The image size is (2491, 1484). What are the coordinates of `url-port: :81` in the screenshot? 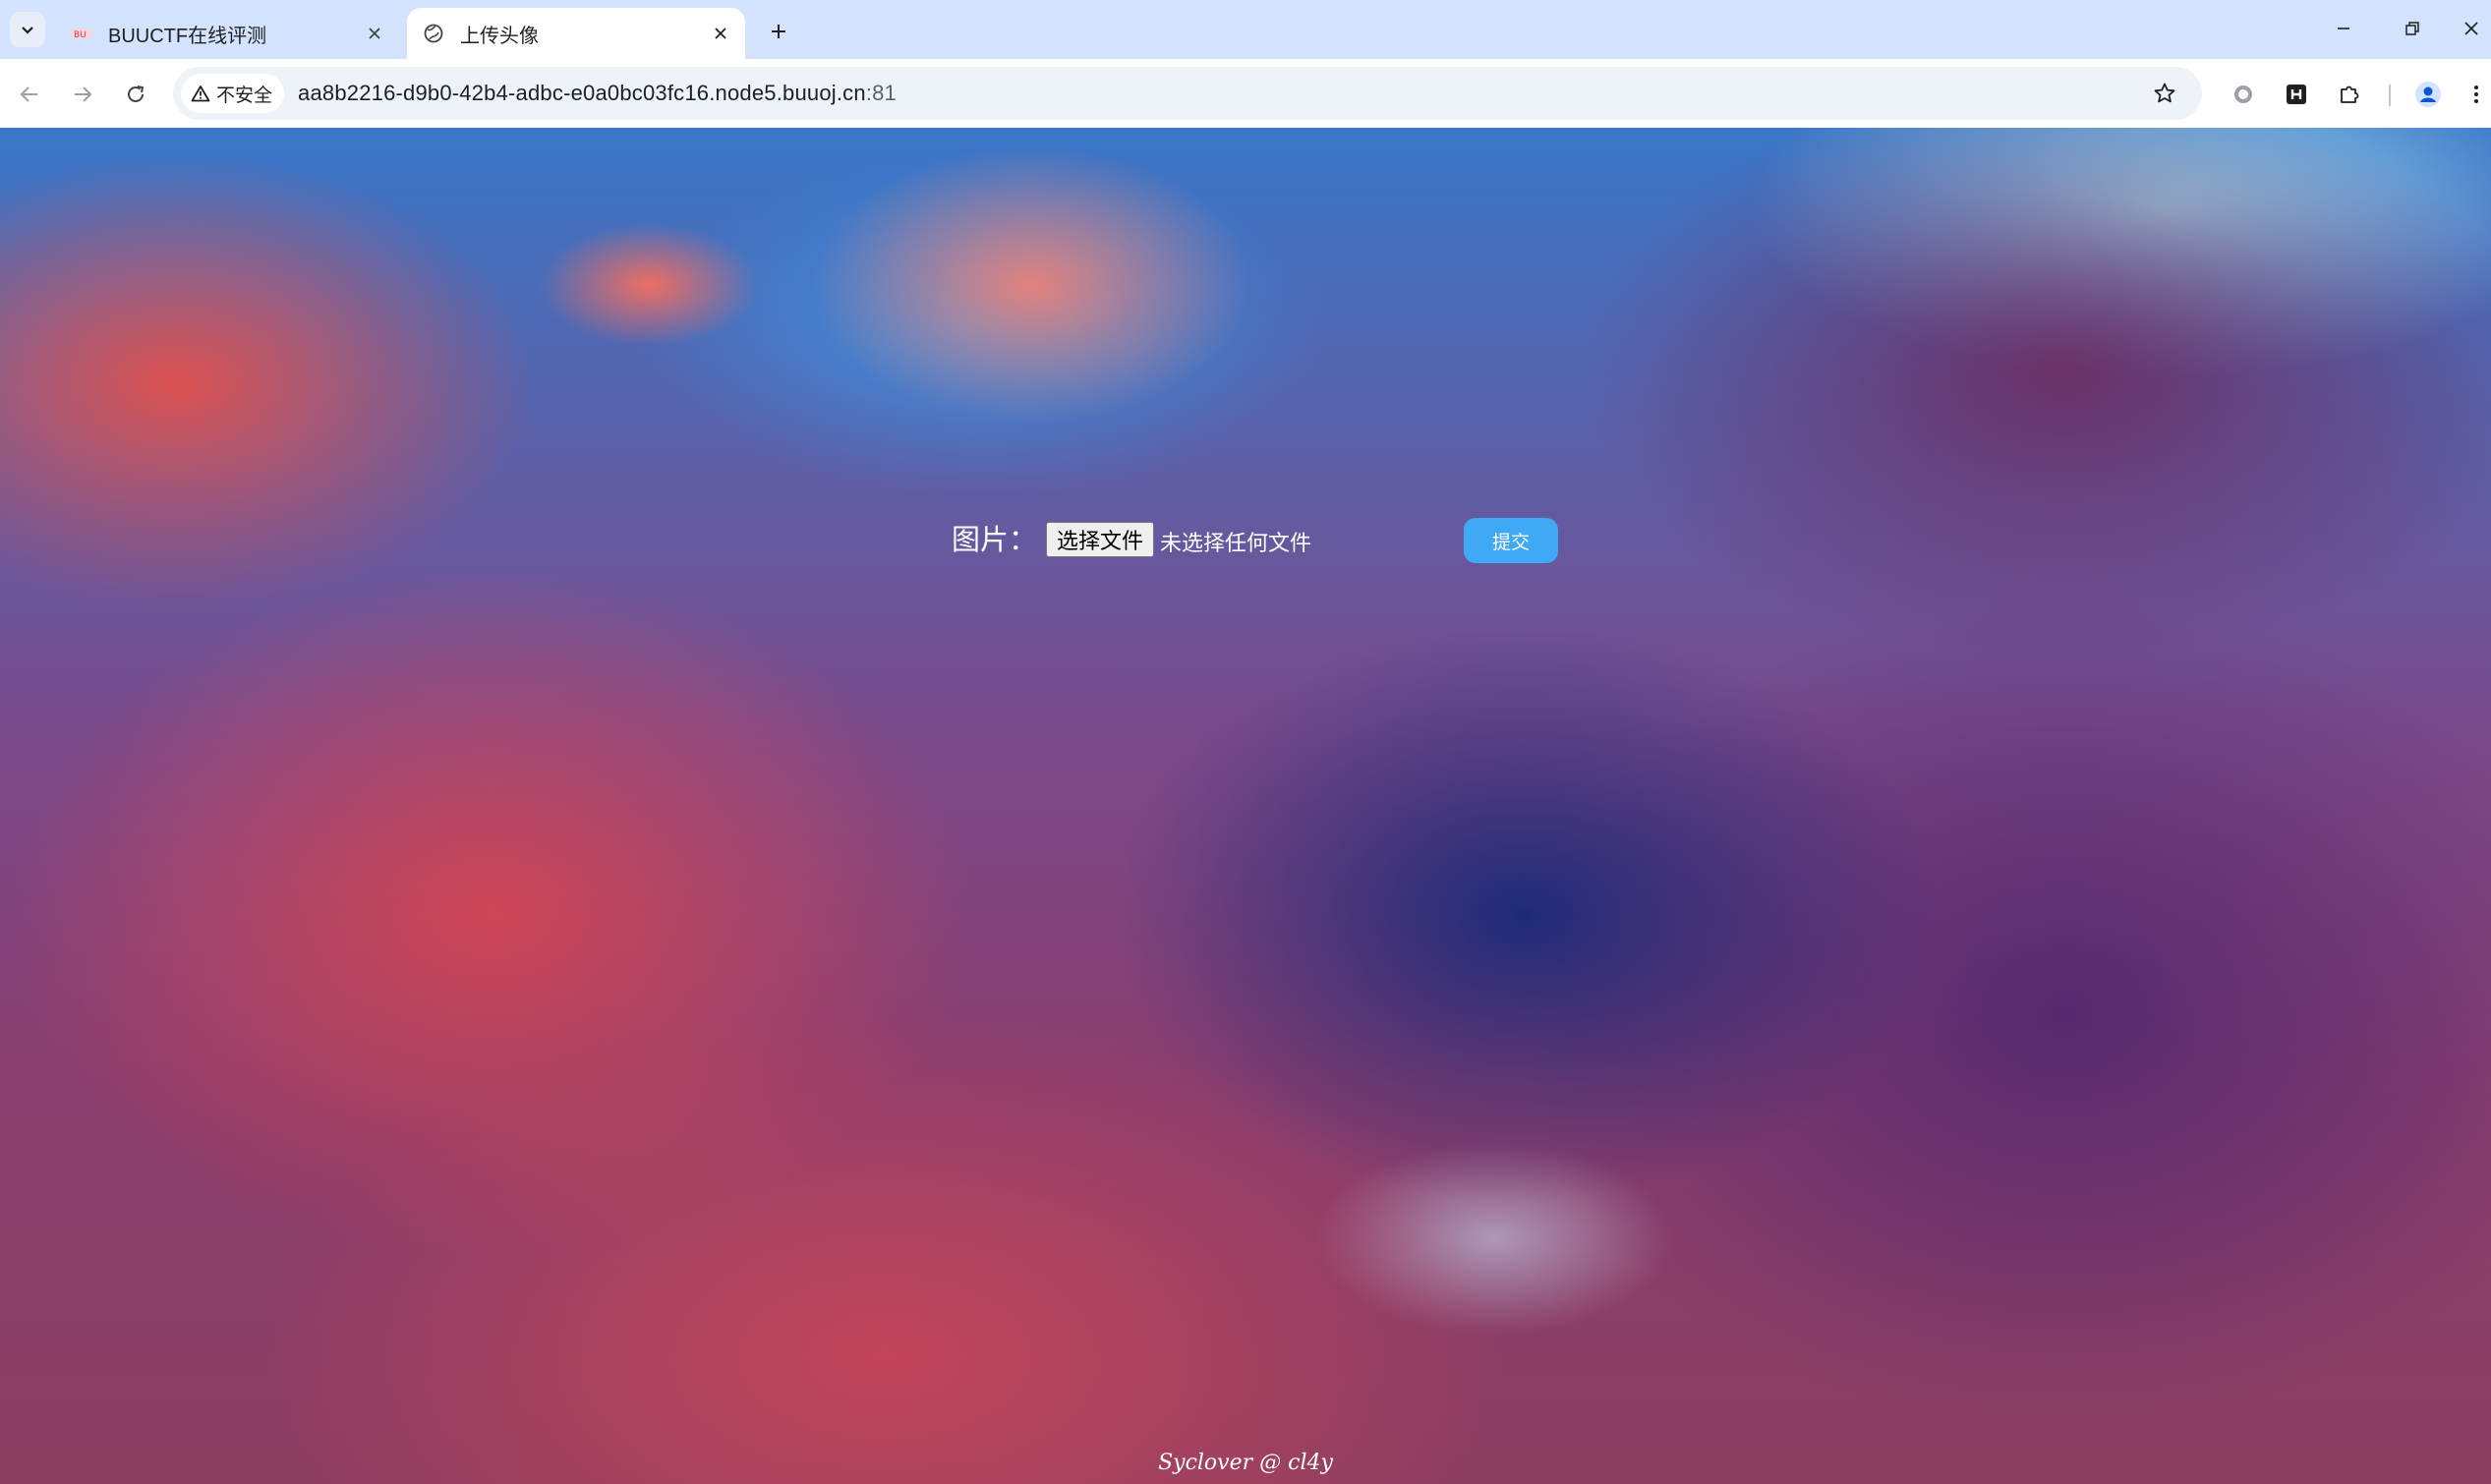 It's located at (881, 93).